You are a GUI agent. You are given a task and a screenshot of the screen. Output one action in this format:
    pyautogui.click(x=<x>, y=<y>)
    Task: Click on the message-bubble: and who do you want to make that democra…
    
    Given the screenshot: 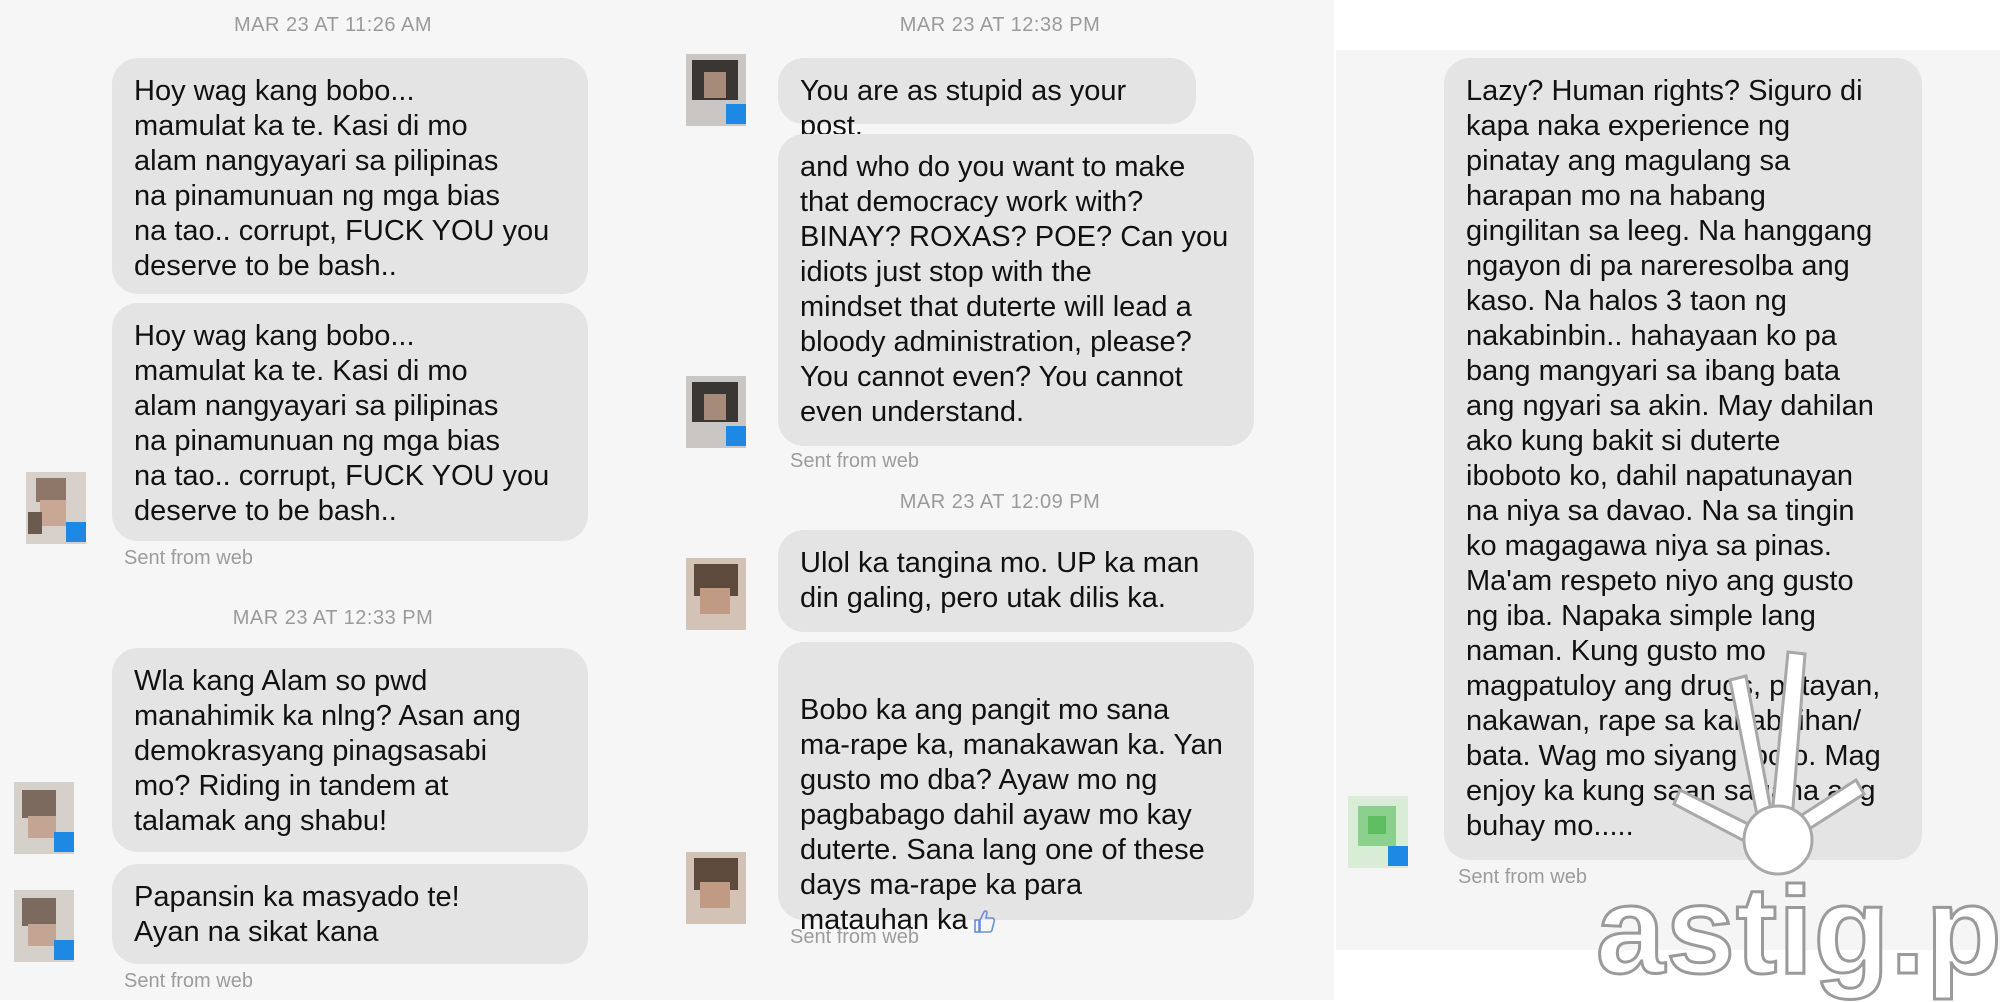 What is the action you would take?
    pyautogui.click(x=1016, y=290)
    